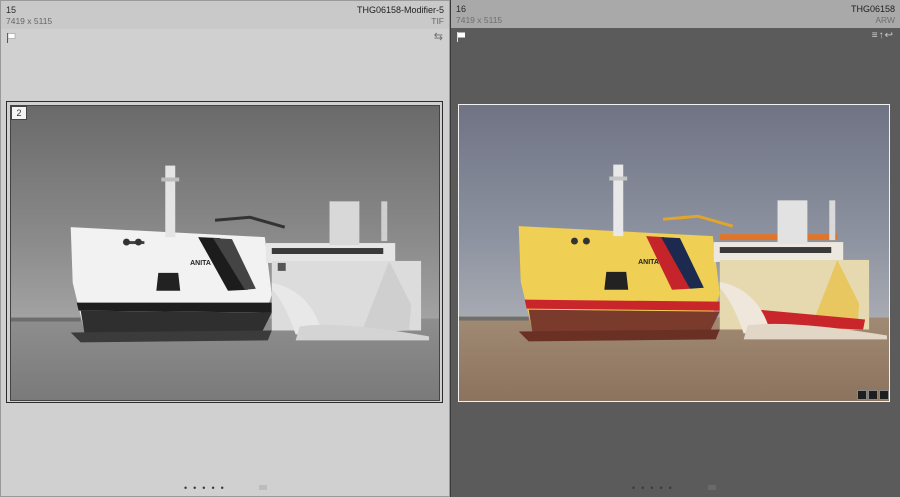 This screenshot has height=497, width=900. Describe the element at coordinates (885, 20) in the screenshot. I see `file-type: ARW` at that location.